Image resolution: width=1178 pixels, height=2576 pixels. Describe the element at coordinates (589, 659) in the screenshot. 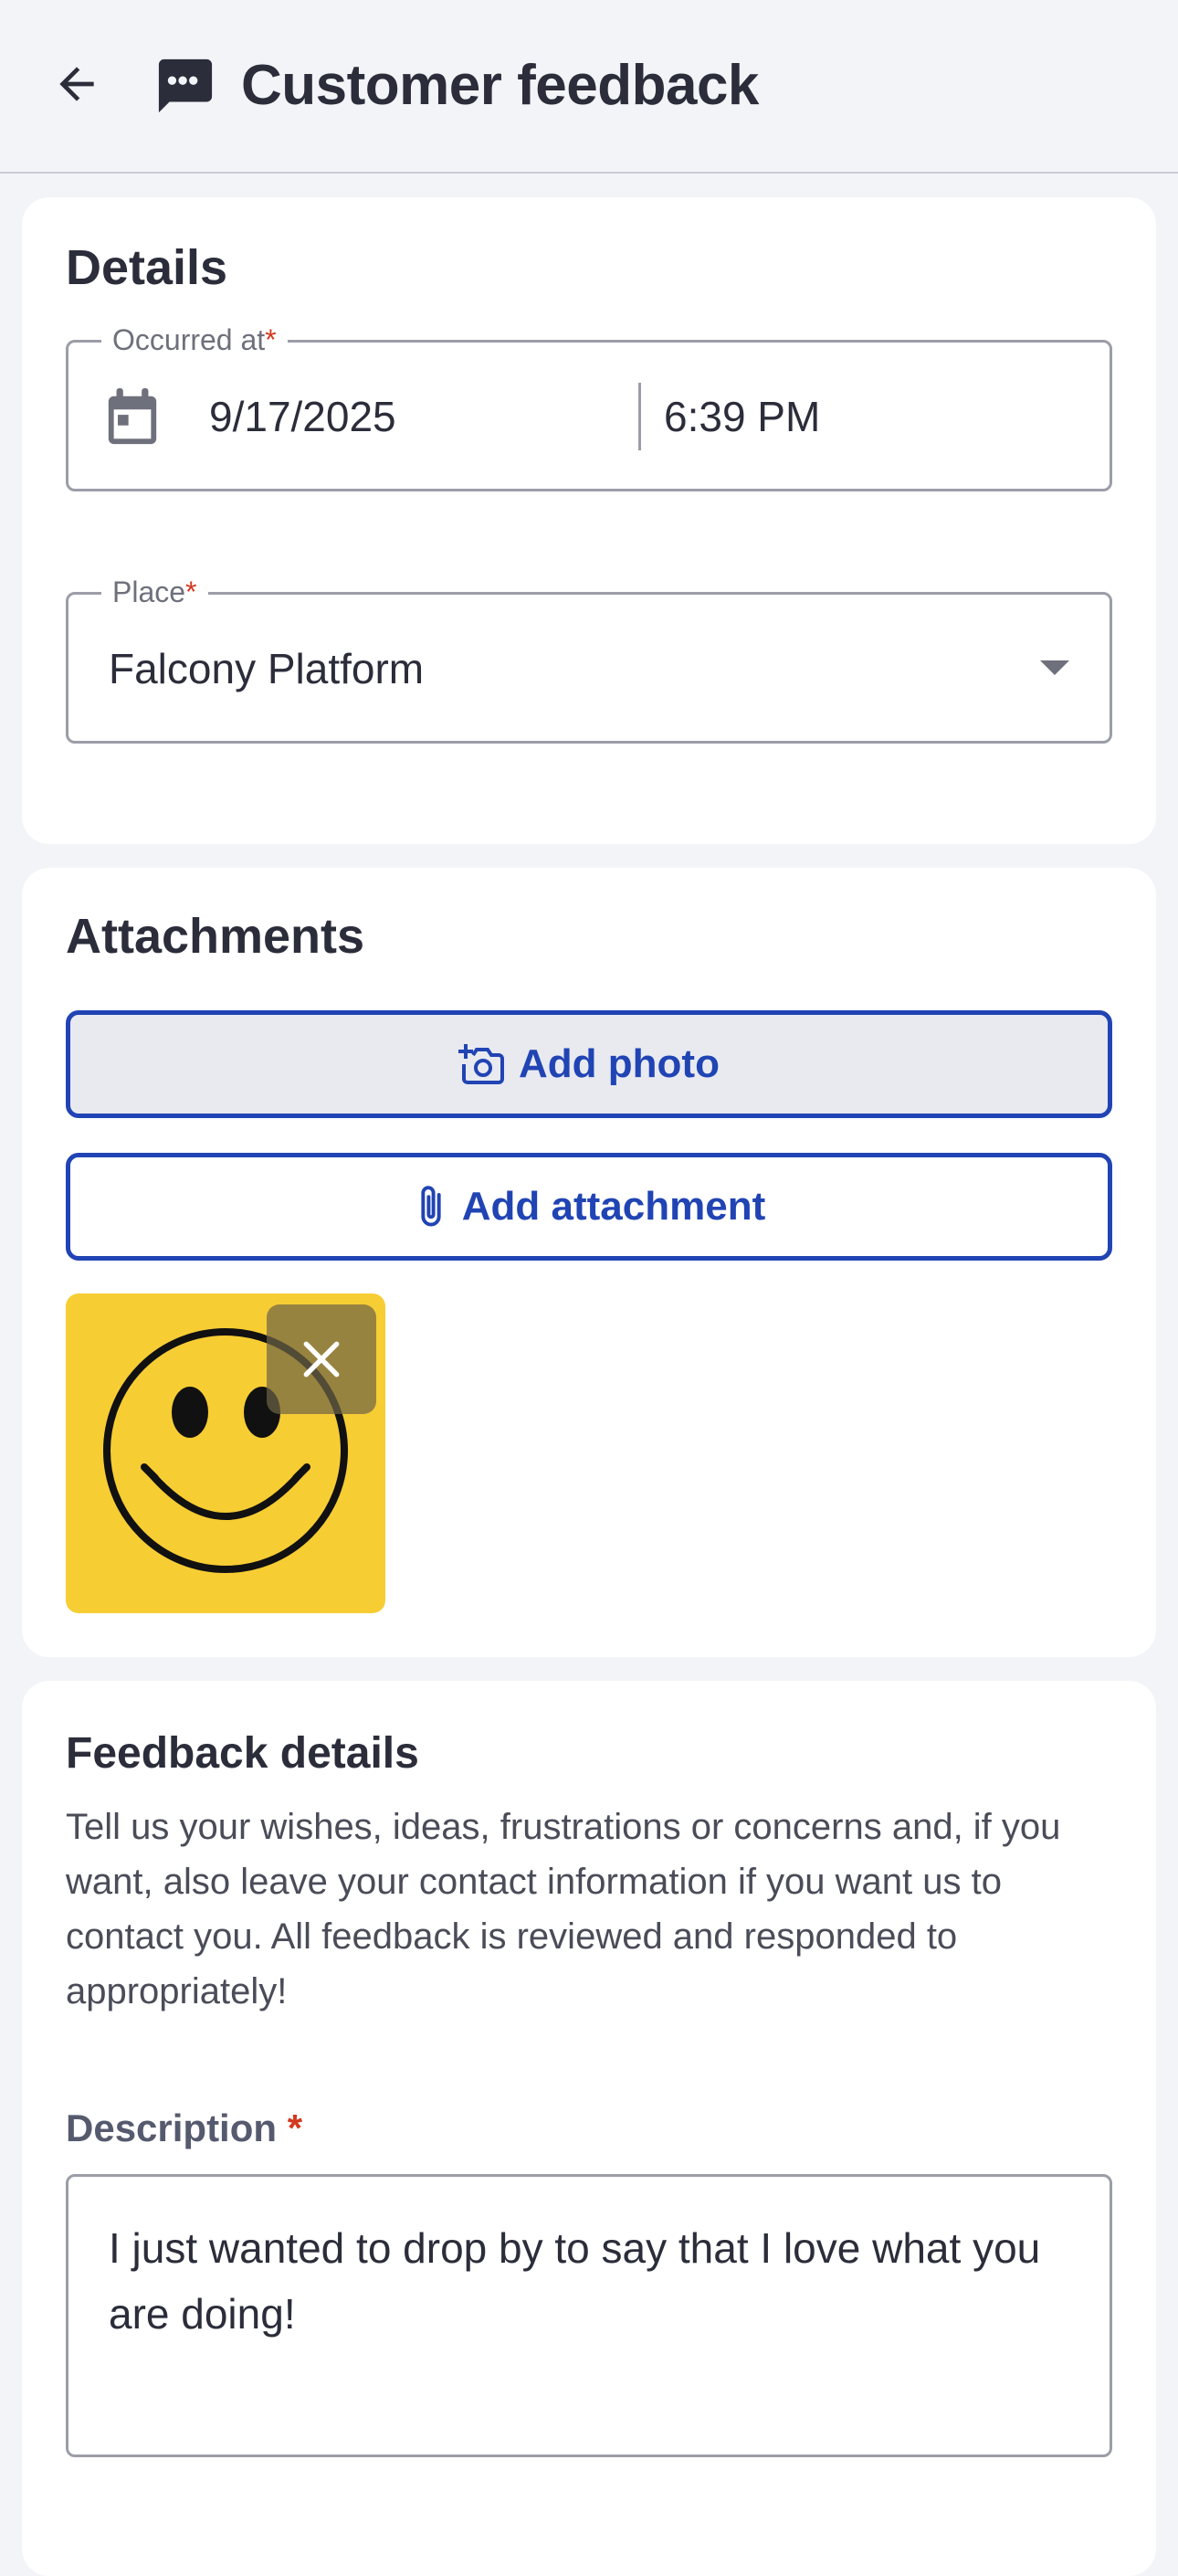

I see `place-select: Place* Falcony Platform` at that location.